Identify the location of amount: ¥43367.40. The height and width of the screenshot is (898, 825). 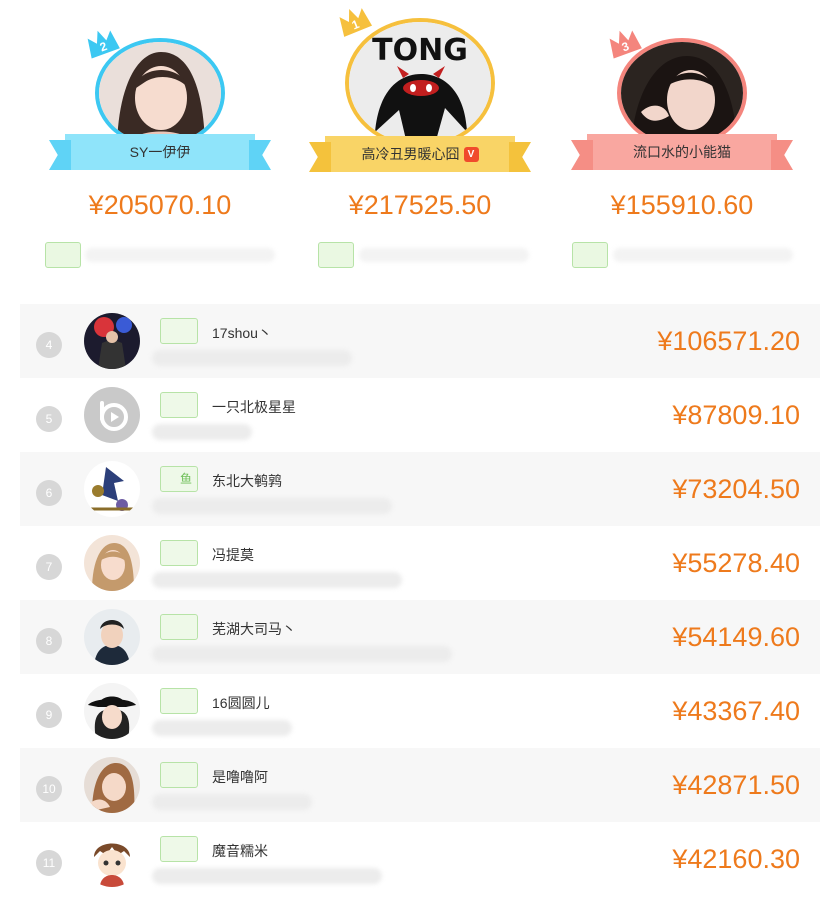
(736, 711).